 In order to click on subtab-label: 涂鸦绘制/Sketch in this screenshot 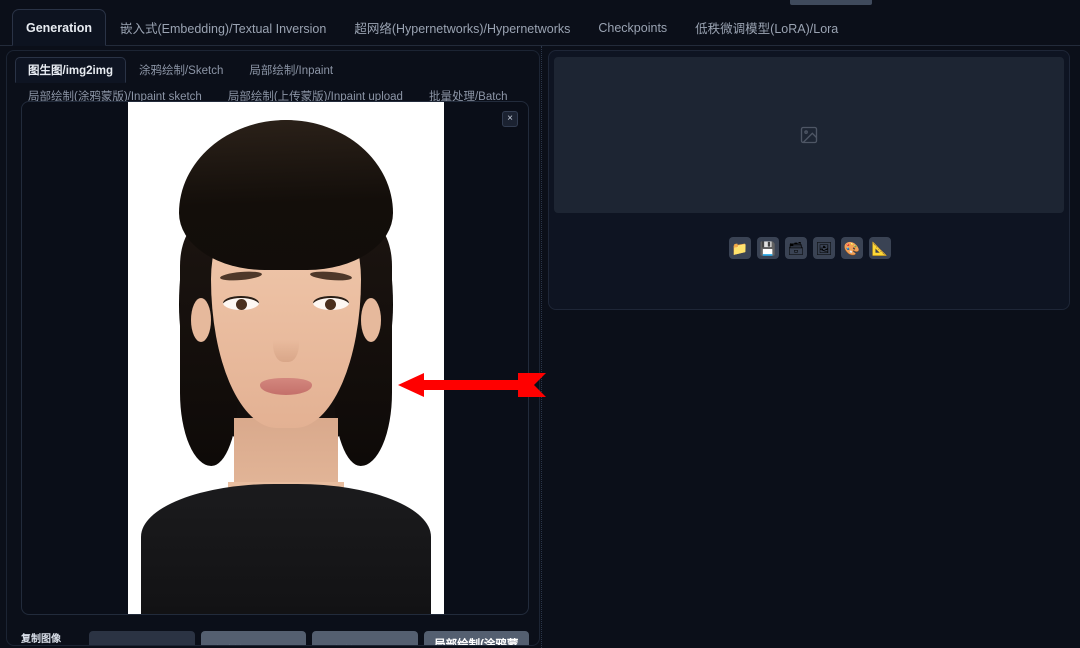, I will do `click(181, 71)`.